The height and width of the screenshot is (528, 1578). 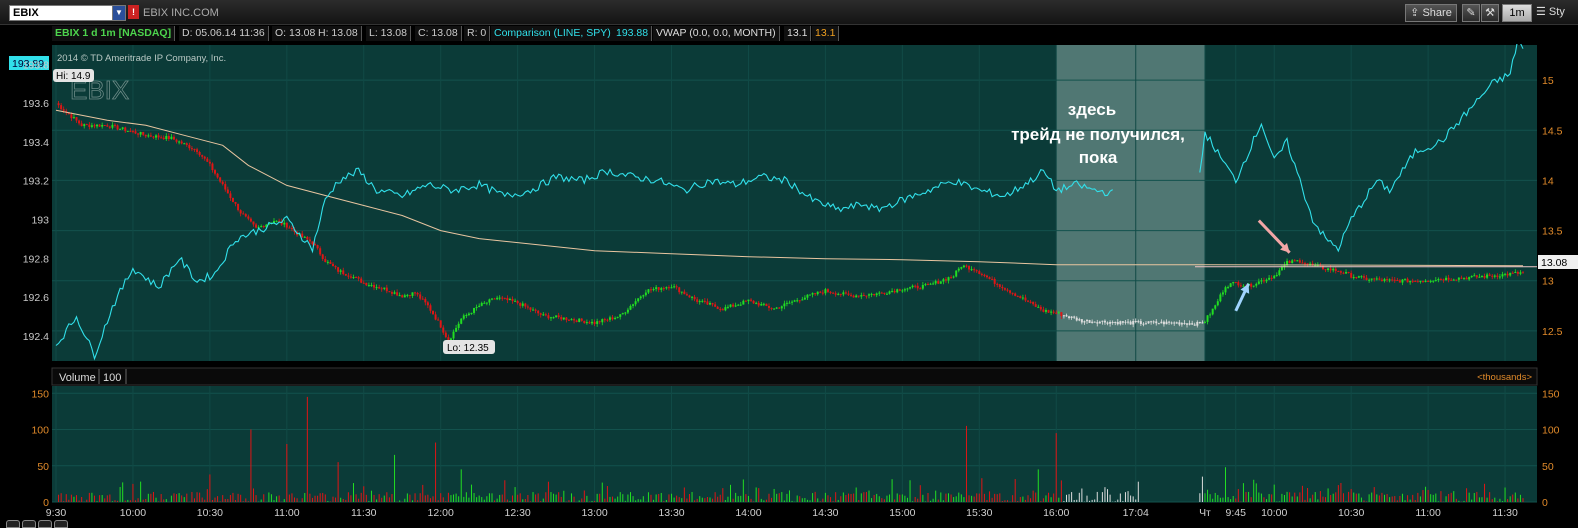 I want to click on alert-icon: !, so click(x=133, y=12).